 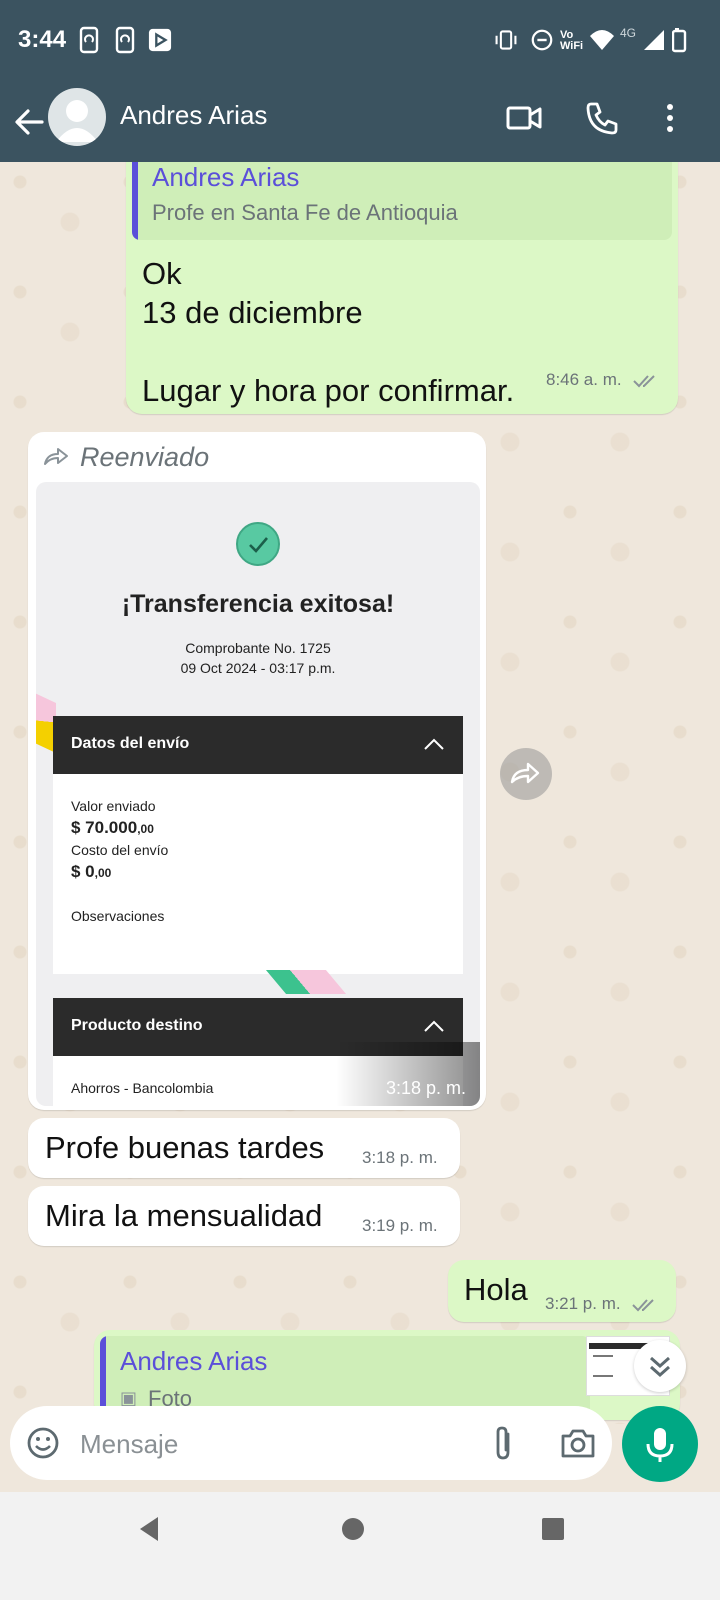 What do you see at coordinates (103, 873) in the screenshot?
I see `fee-cents: ,00` at bounding box center [103, 873].